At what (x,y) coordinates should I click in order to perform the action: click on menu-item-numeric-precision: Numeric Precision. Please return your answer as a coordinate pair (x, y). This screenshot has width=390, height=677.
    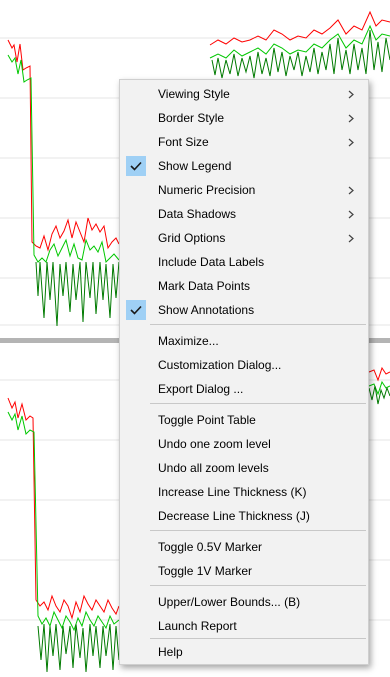
    Looking at the image, I should click on (244, 190).